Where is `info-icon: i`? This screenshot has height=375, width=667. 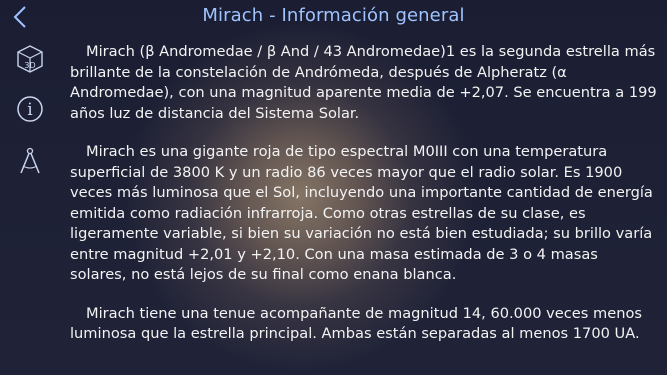
info-icon: i is located at coordinates (30, 109).